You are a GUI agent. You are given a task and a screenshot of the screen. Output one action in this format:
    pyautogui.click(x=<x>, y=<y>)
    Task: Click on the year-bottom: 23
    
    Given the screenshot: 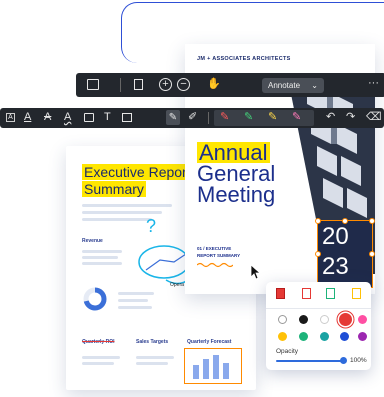 What is the action you would take?
    pyautogui.click(x=335, y=266)
    